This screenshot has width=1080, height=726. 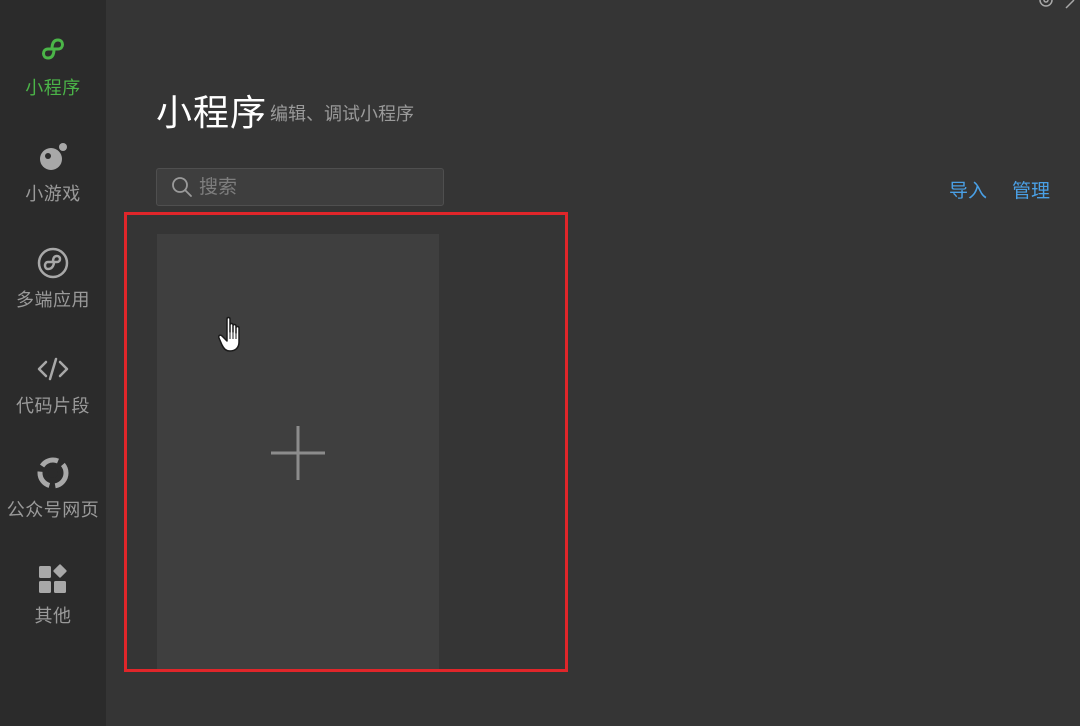 What do you see at coordinates (53, 67) in the screenshot?
I see `sidebar-item-mini-program: 小程序` at bounding box center [53, 67].